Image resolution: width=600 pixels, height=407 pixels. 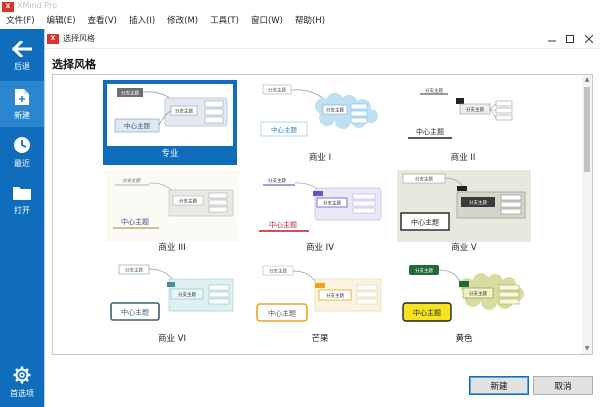 I want to click on theme-label: 芒果, so click(x=320, y=339).